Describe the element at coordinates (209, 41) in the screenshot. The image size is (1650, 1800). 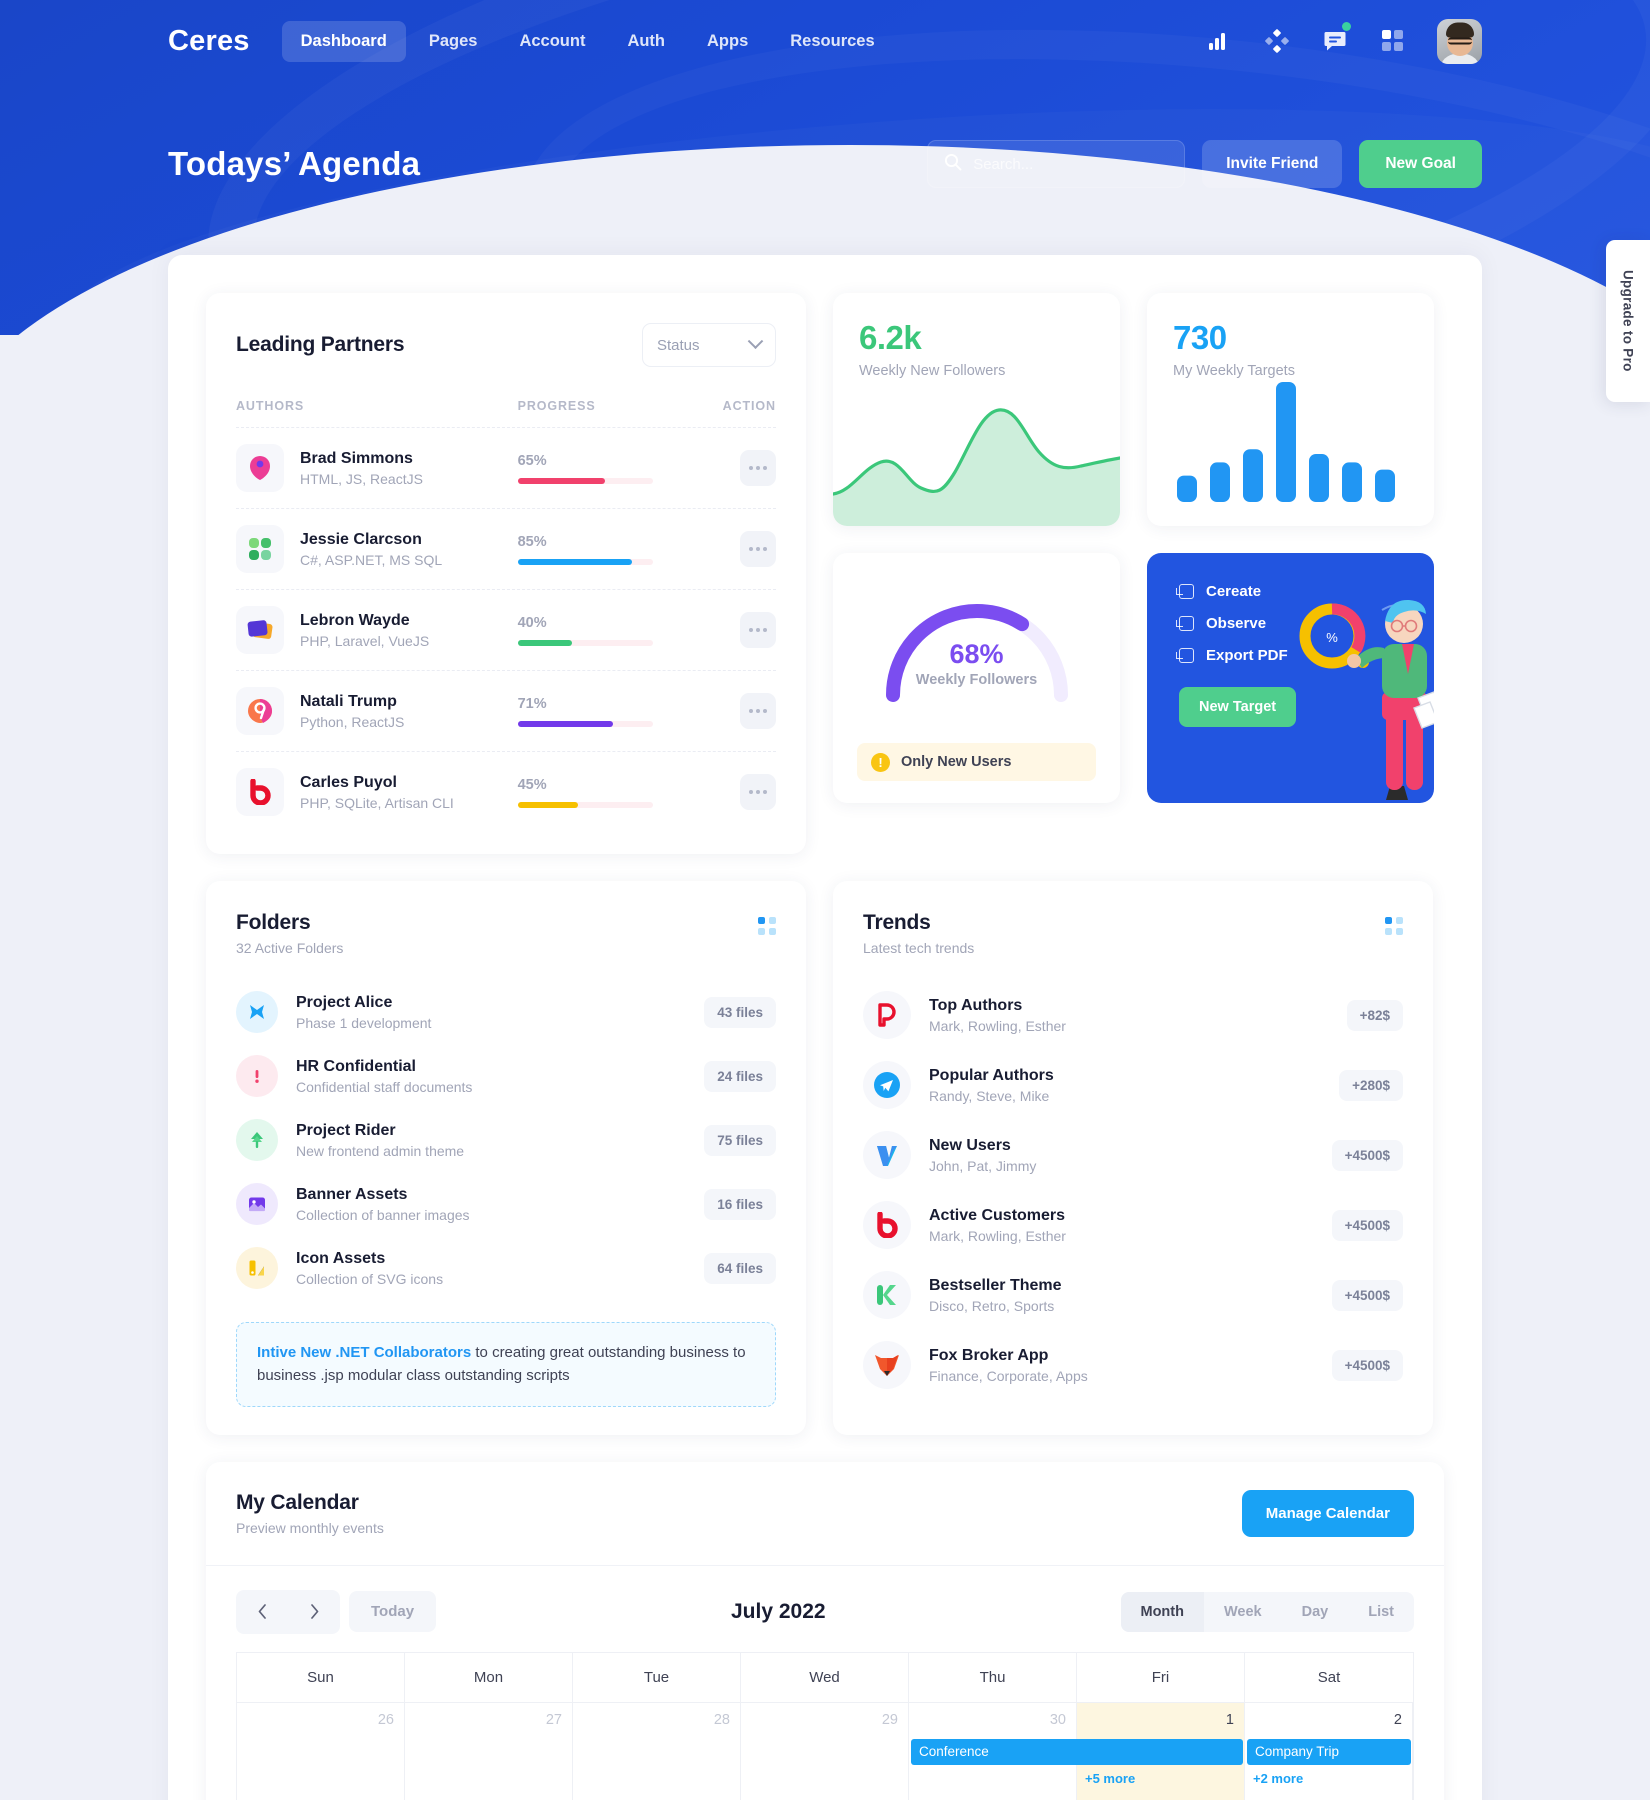
I see `brand-logo: Ceres` at that location.